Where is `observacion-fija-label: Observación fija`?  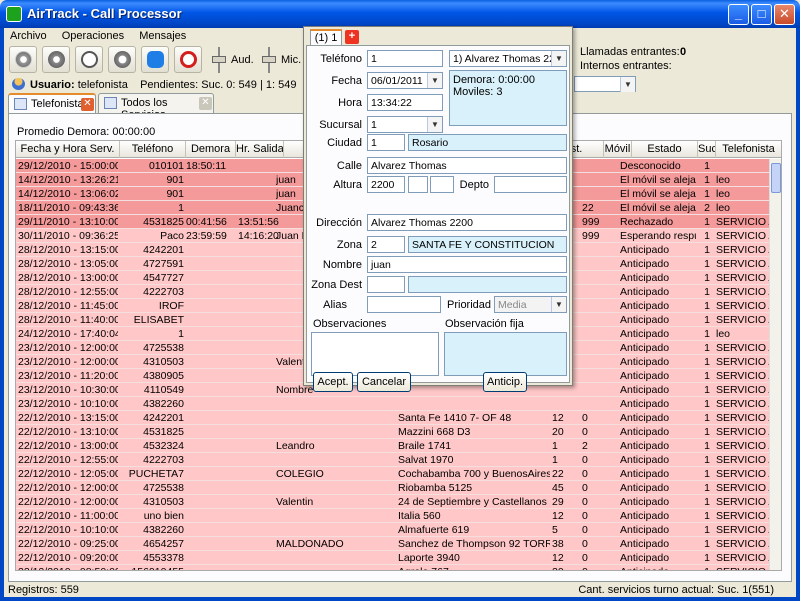
observacion-fija-label: Observación fija is located at coordinates (484, 324).